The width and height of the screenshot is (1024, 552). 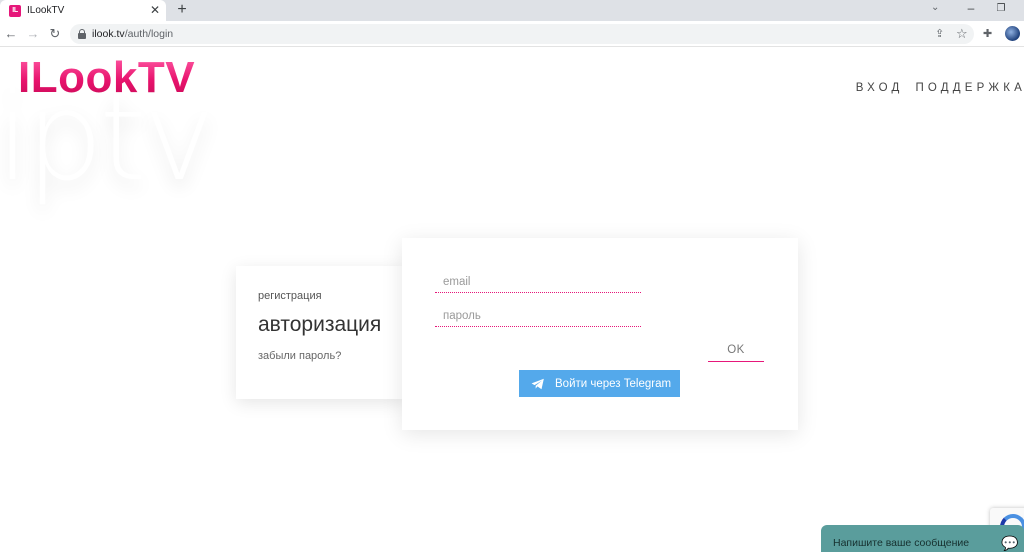 I want to click on auth-mode-card: регистрация авторизация забыли пароль?, so click(x=321, y=332).